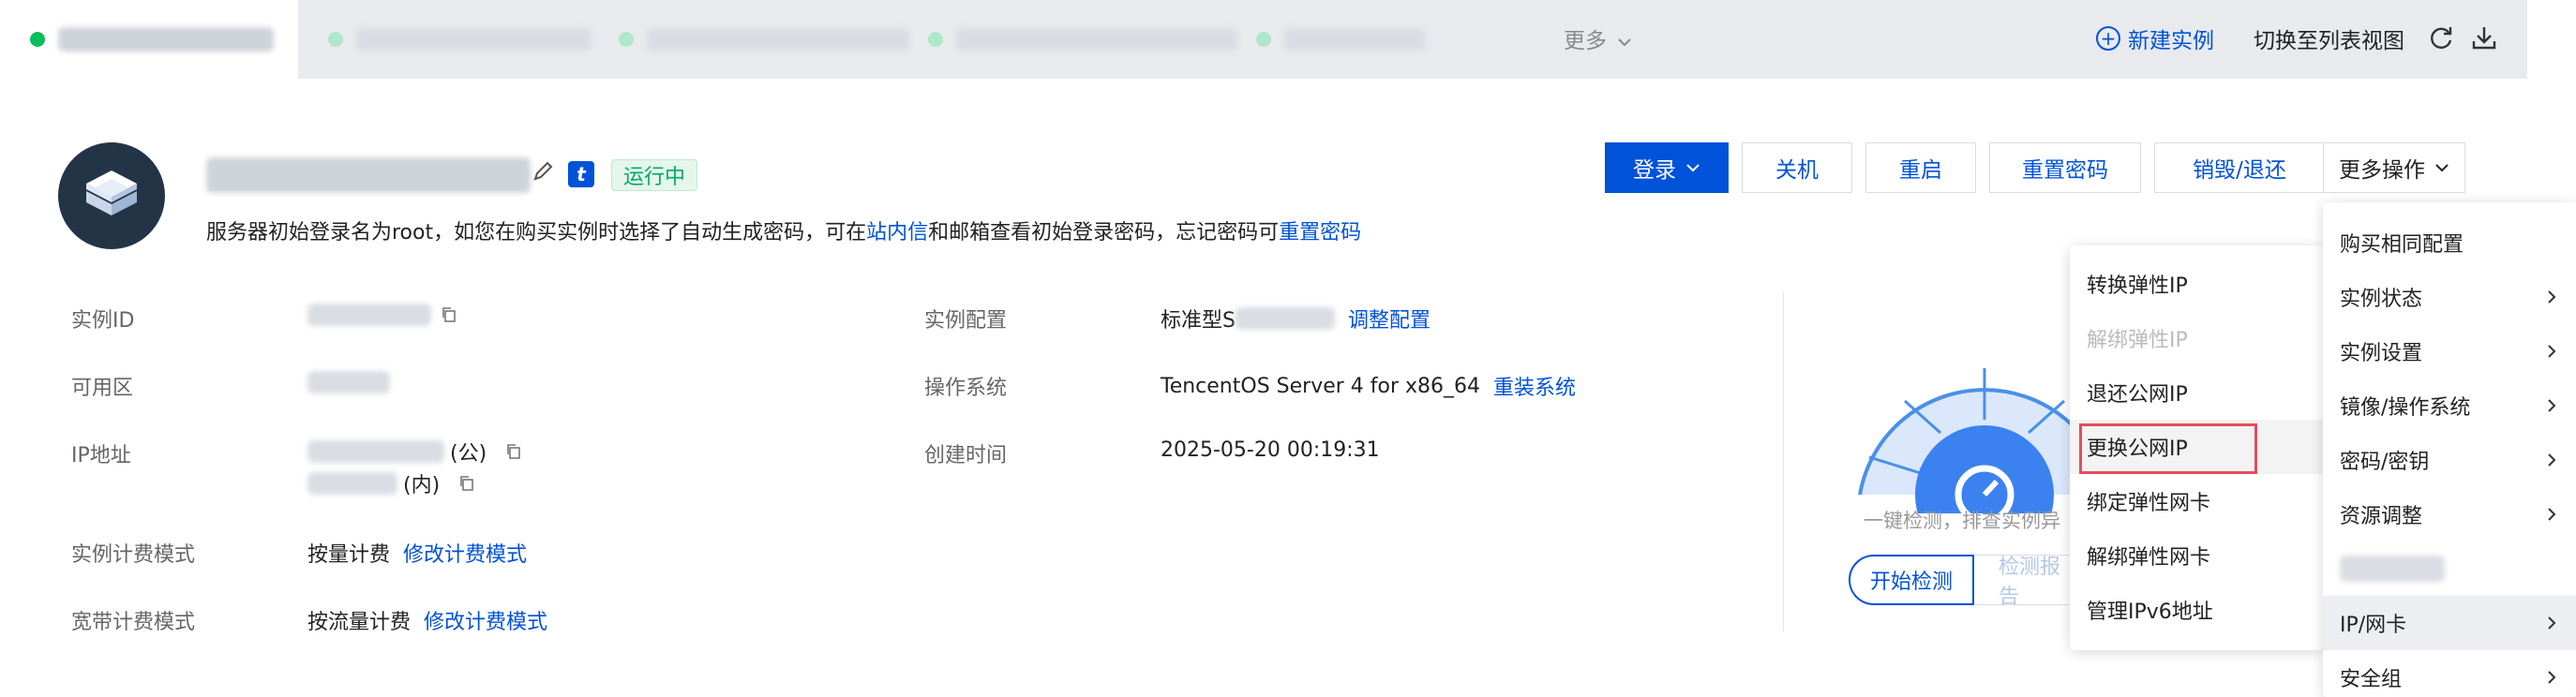  Describe the element at coordinates (2196, 392) in the screenshot. I see `submenu-item-return-public-ip: 退还公网IP` at that location.